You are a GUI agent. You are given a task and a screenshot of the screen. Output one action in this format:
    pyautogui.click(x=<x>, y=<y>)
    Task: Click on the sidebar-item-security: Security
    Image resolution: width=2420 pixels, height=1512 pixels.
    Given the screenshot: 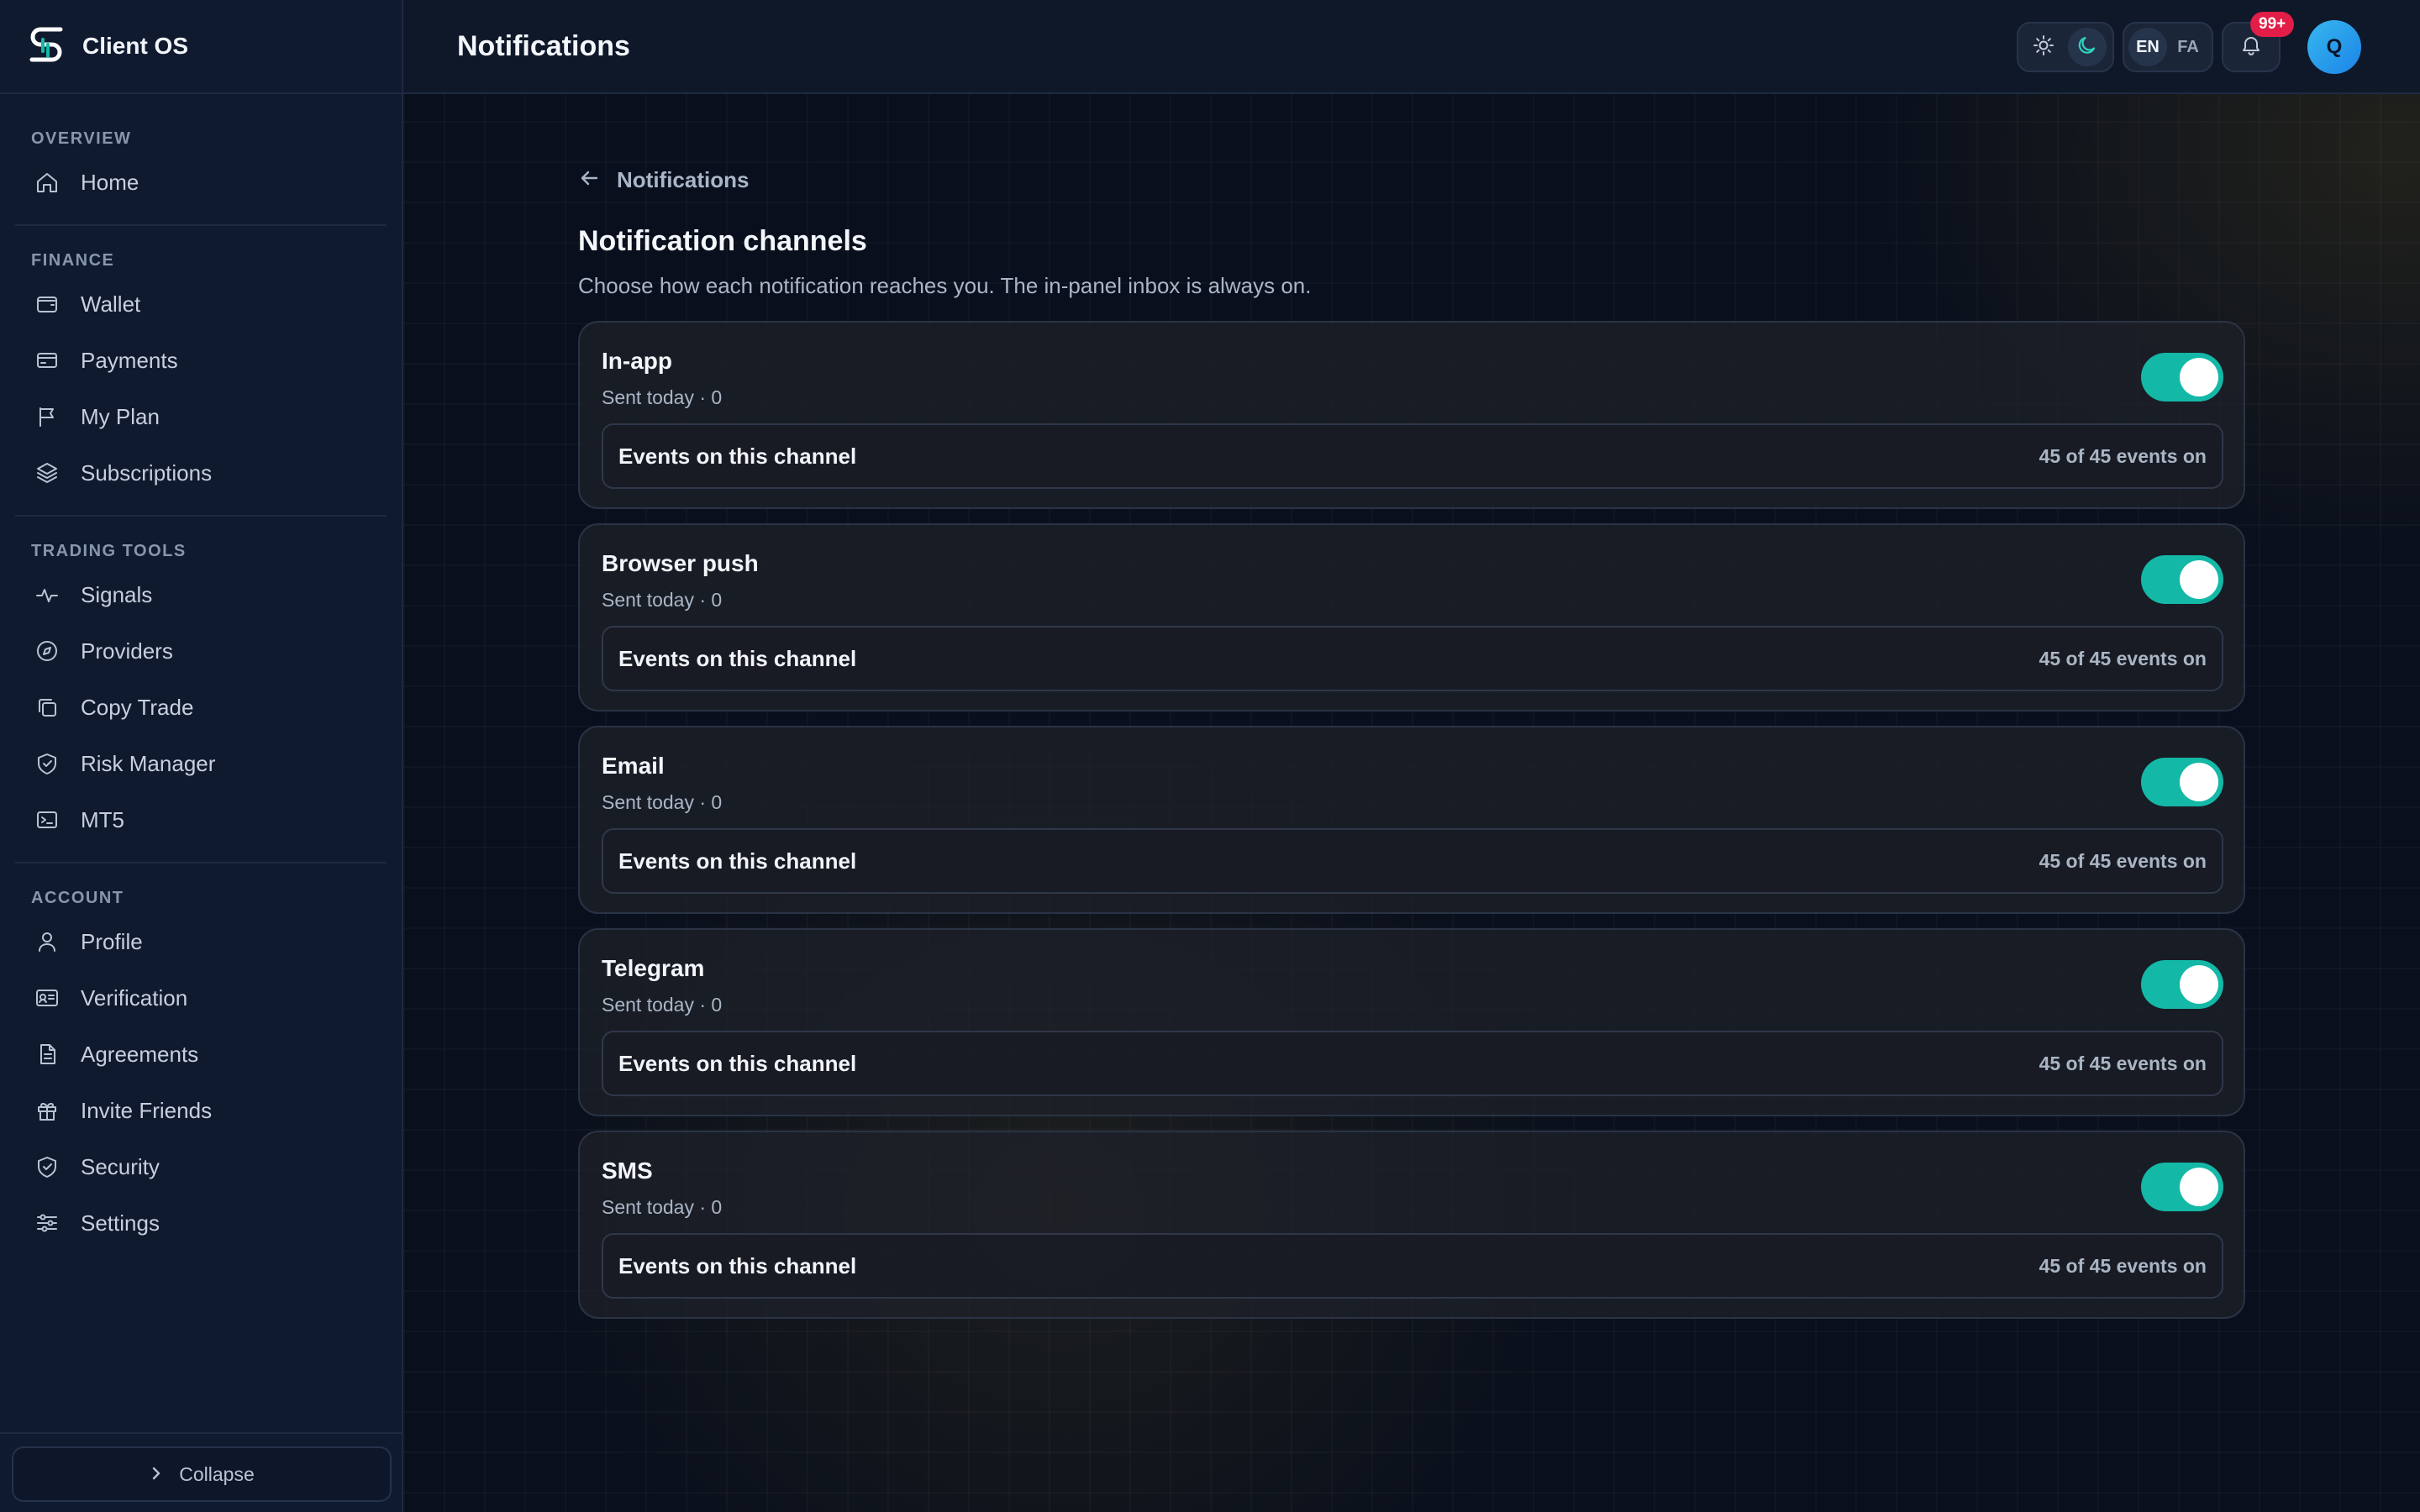 What is the action you would take?
    pyautogui.click(x=201, y=1167)
    